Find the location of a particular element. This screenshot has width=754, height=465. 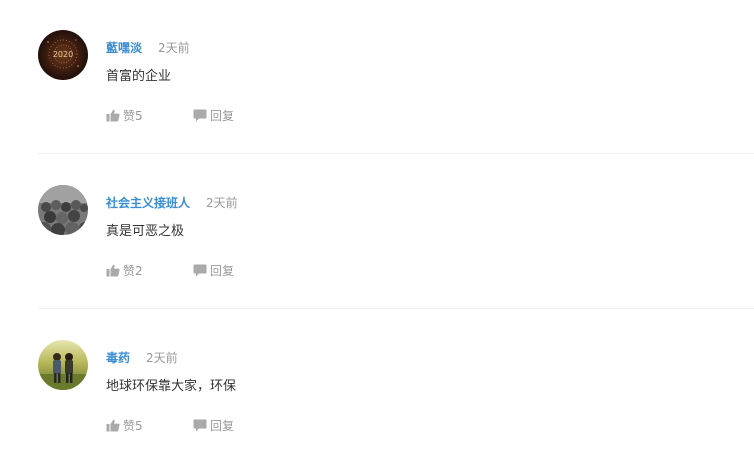

avatar-image: 2020 is located at coordinates (63, 55).